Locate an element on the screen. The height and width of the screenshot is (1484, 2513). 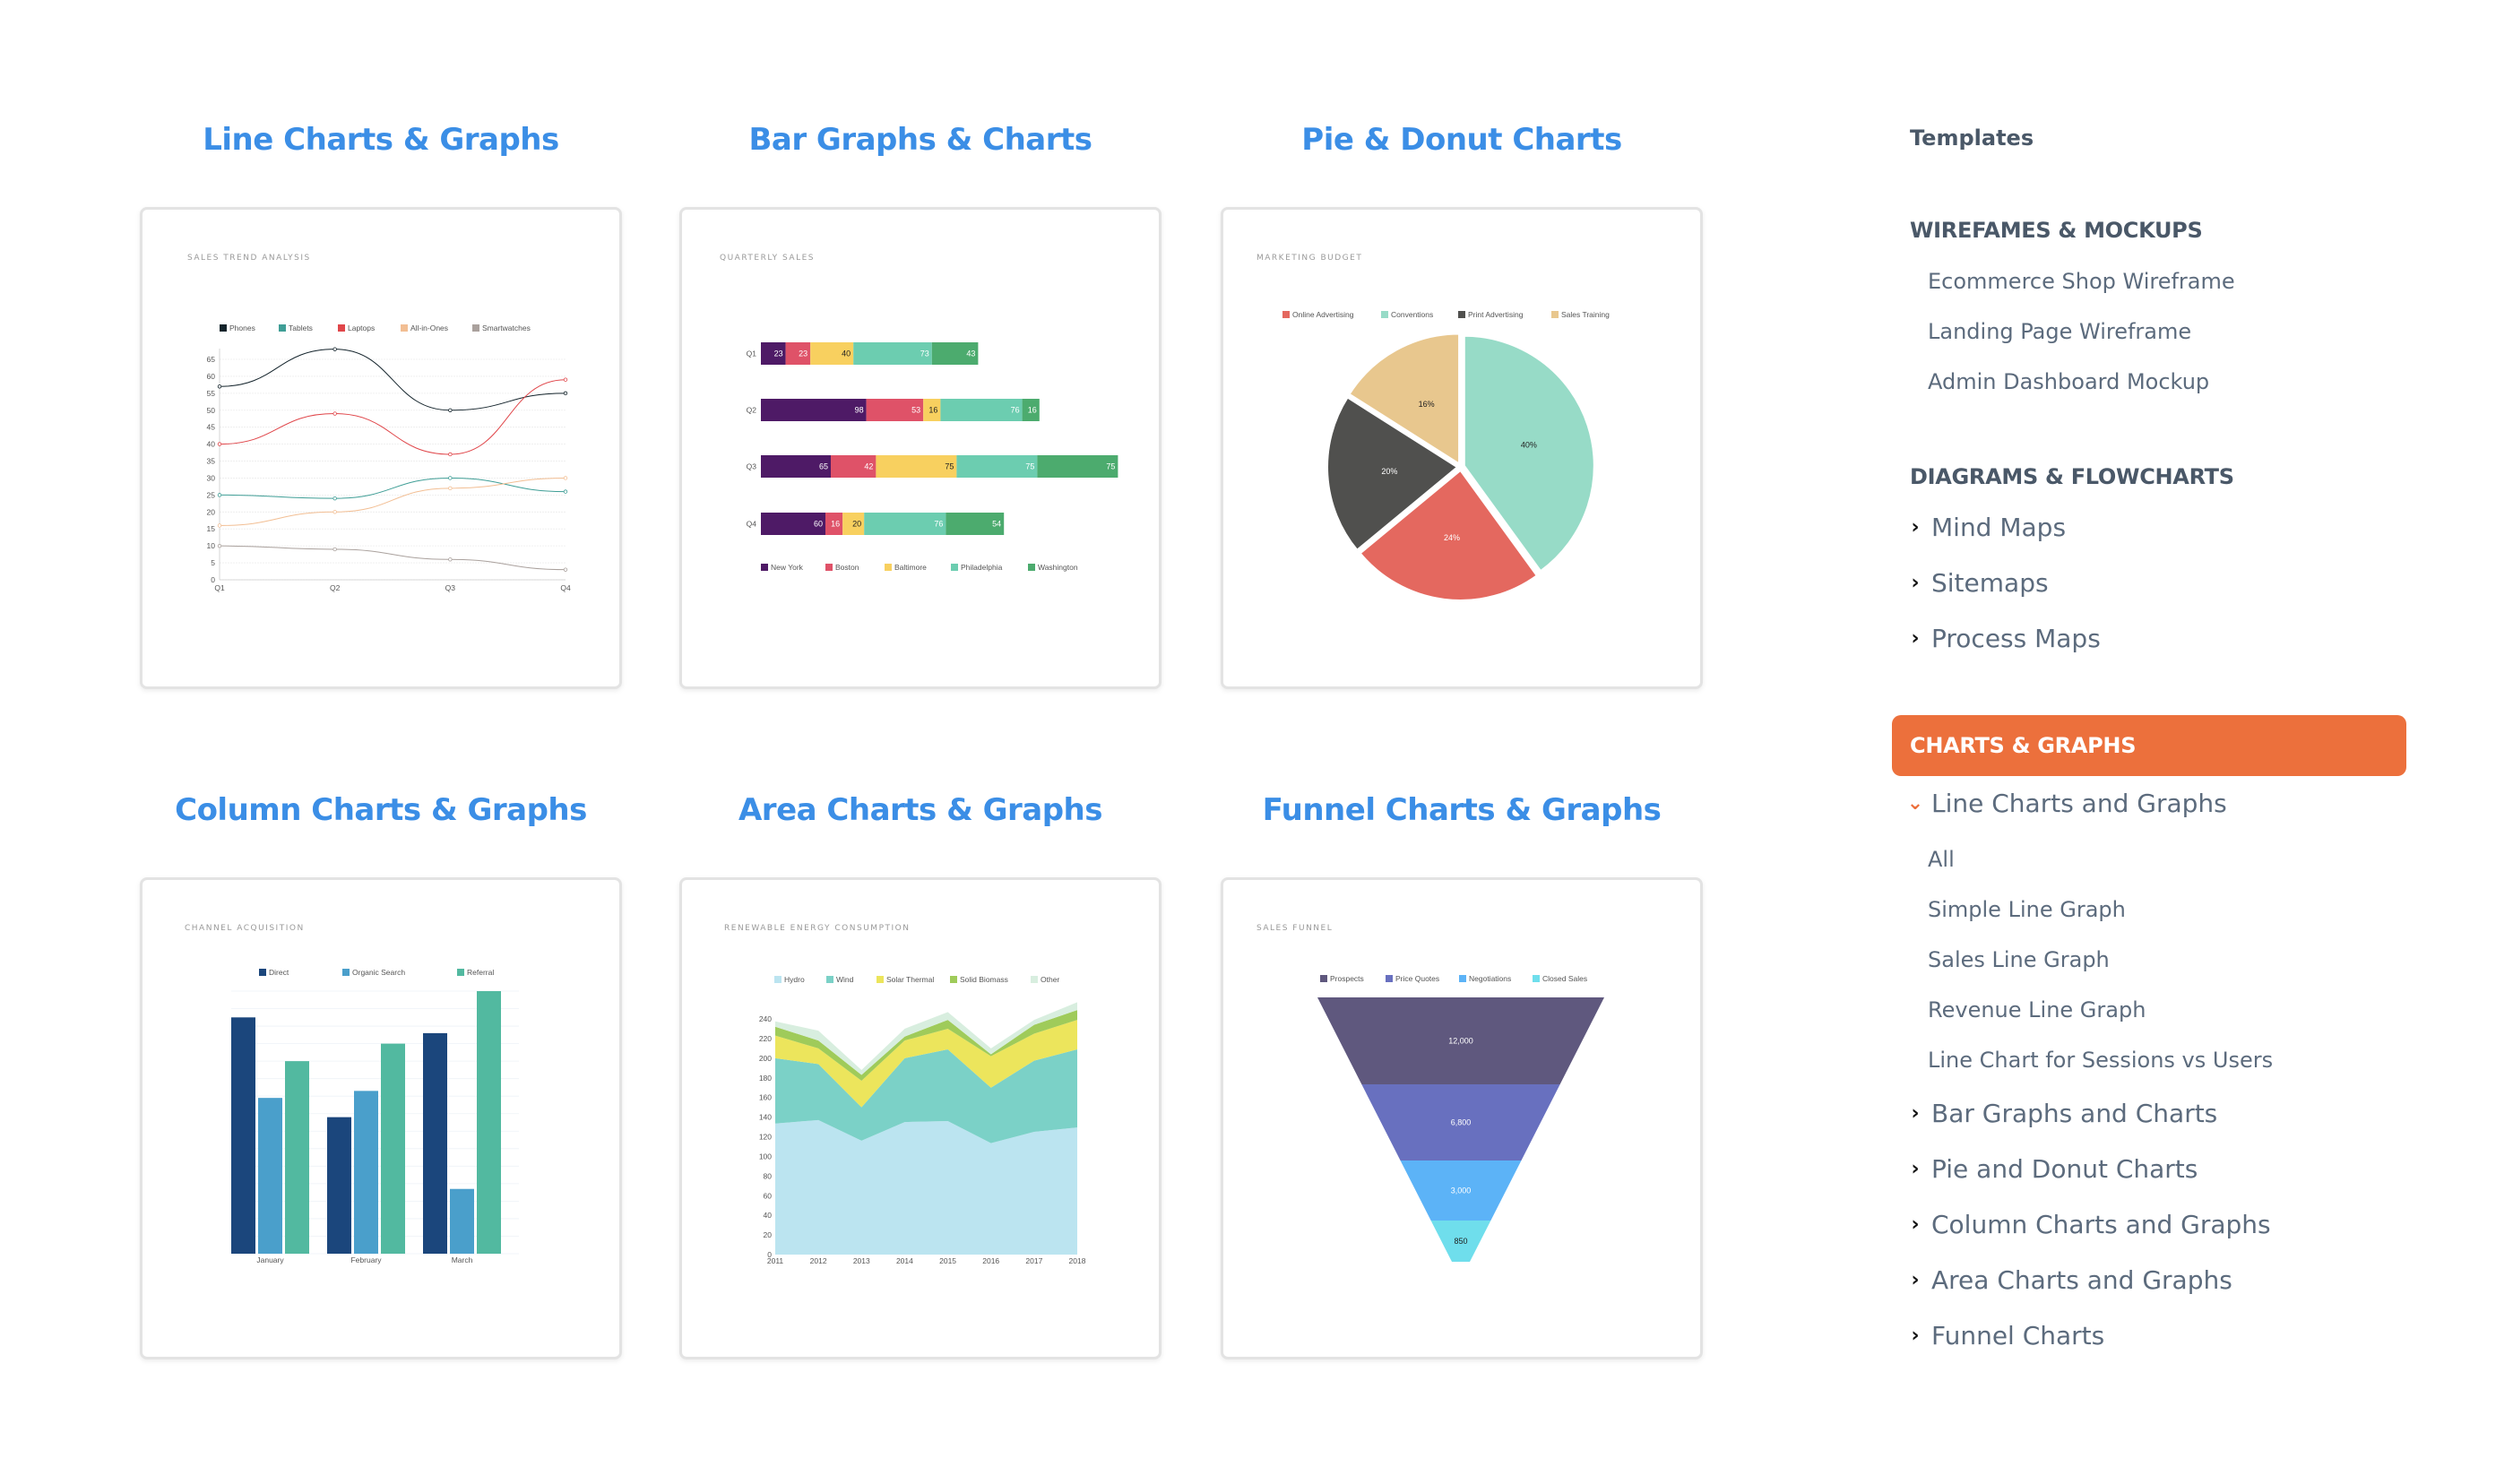
sidebar-item-pie-donut: › Pie and Donut Charts is located at coordinates (2052, 1169).